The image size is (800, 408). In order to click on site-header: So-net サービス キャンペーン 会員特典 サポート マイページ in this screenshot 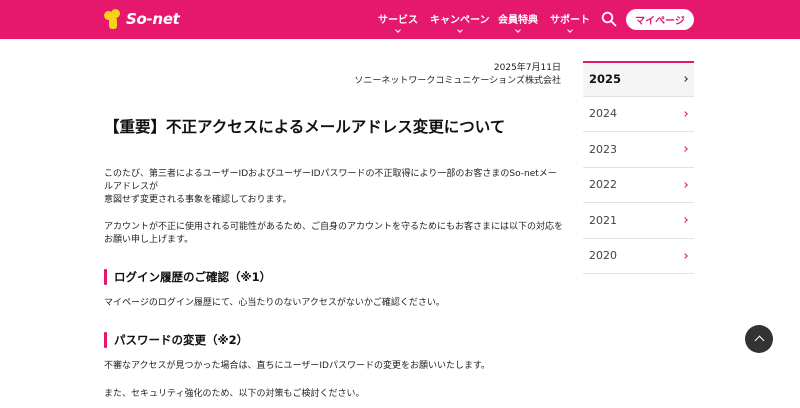, I will do `click(400, 19)`.